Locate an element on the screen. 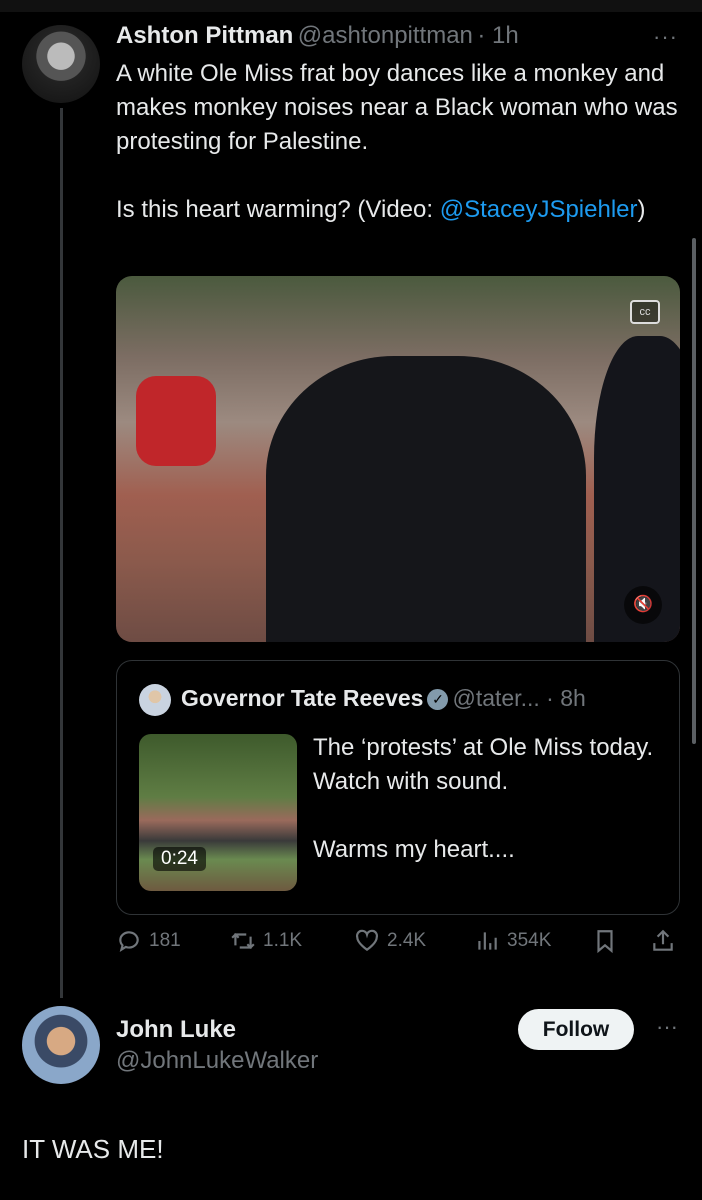 Image resolution: width=702 pixels, height=1200 pixels. action-bar: 181 1.1K 2.4K 354K is located at coordinates (398, 944).